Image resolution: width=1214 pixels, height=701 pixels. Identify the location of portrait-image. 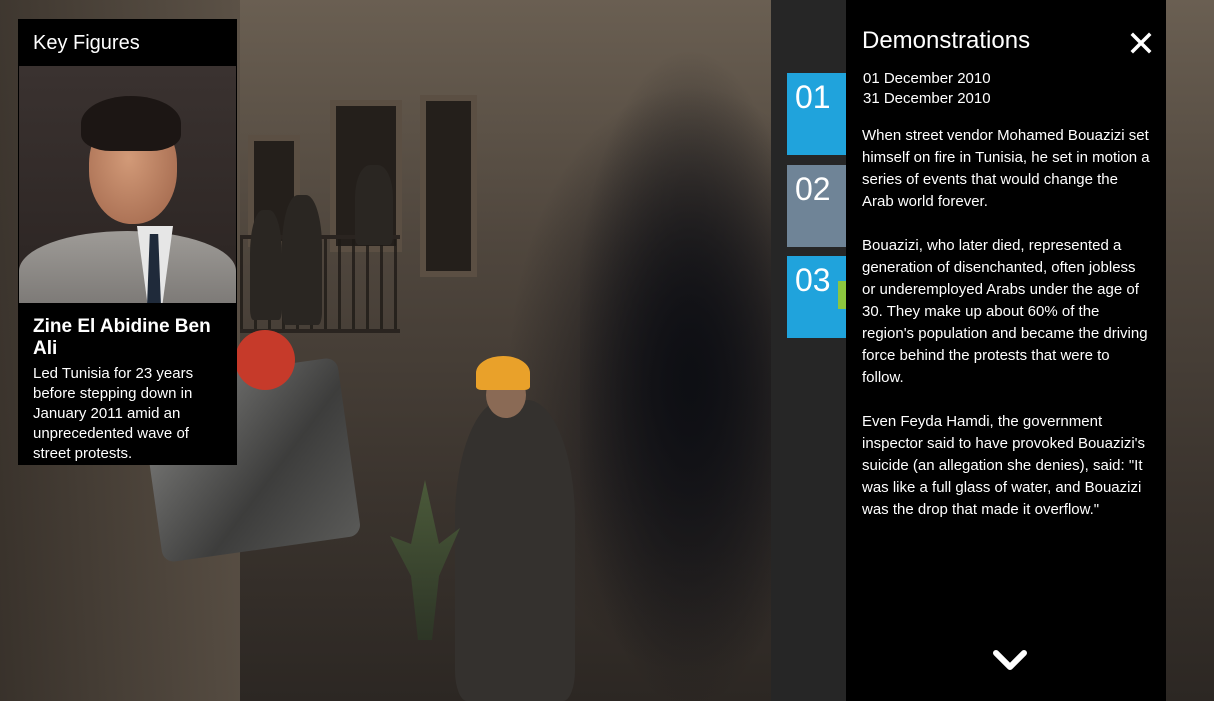
(127, 184).